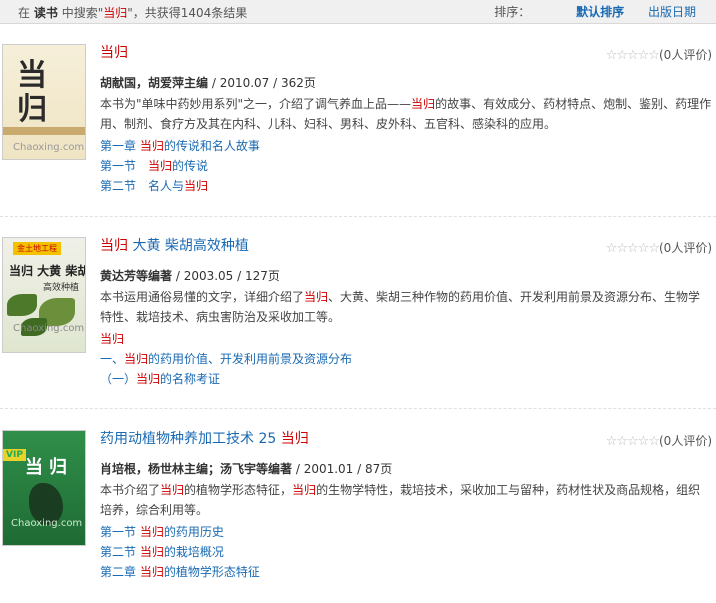 The image size is (716, 603). I want to click on summary-middle: 中搜索", so click(82, 13).